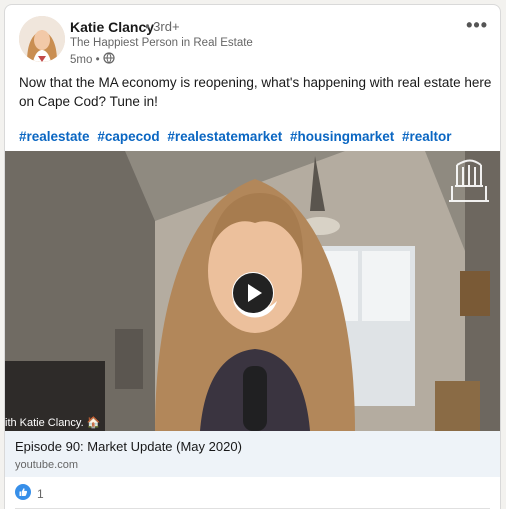 The image size is (506, 509). Describe the element at coordinates (427, 136) in the screenshot. I see `hashtag-realtor: #realtor` at that location.